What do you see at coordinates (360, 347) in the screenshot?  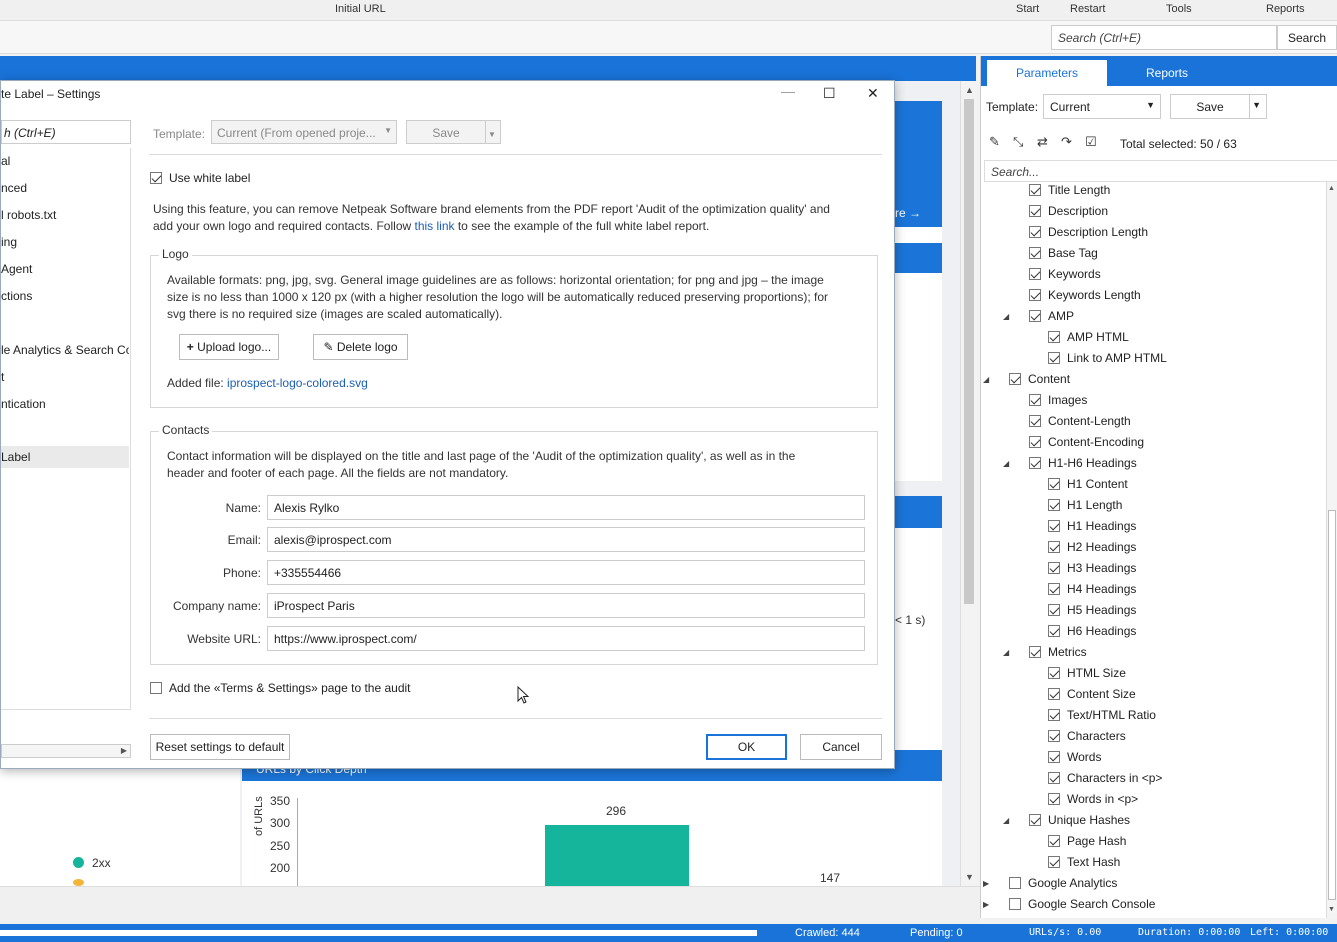 I see `delete-logo-button: ✎ Delete logo` at bounding box center [360, 347].